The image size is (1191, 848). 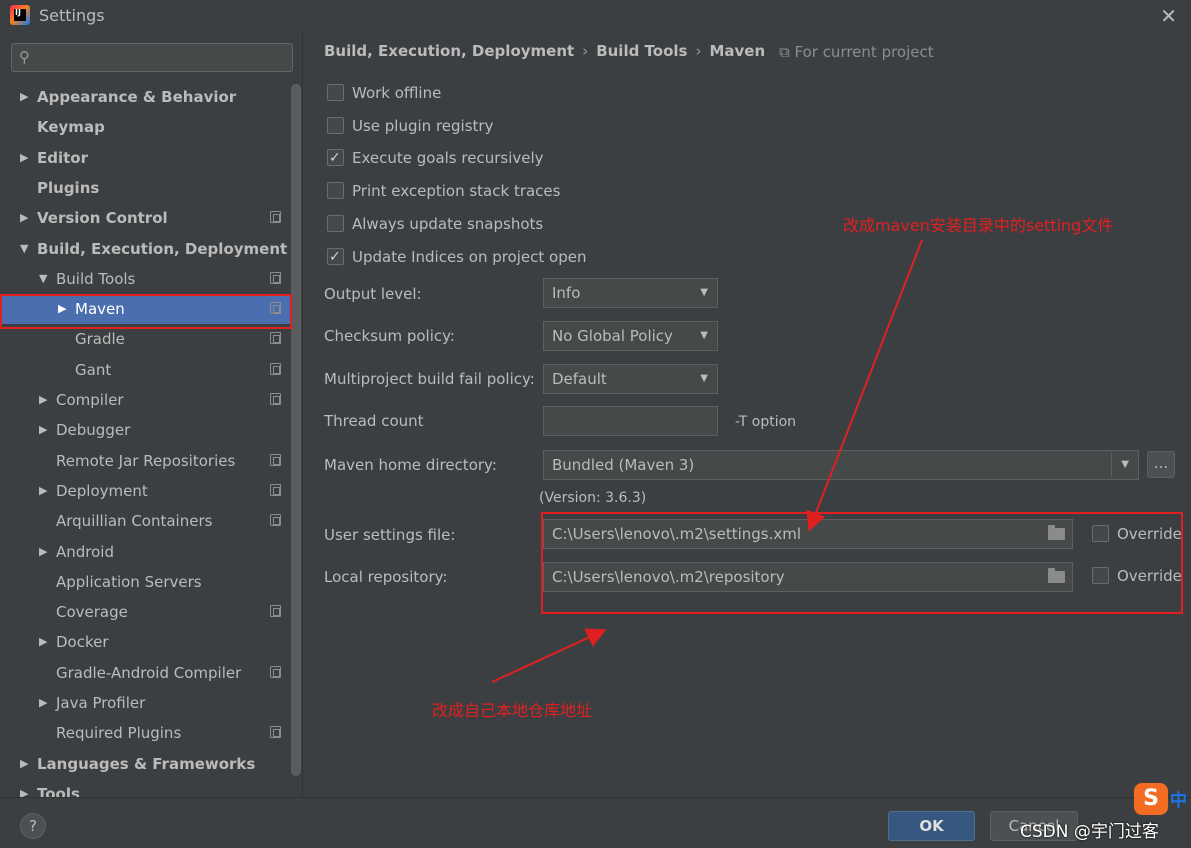 What do you see at coordinates (512, 710) in the screenshot?
I see `repository-annotation: 改成自己本地仓库地址` at bounding box center [512, 710].